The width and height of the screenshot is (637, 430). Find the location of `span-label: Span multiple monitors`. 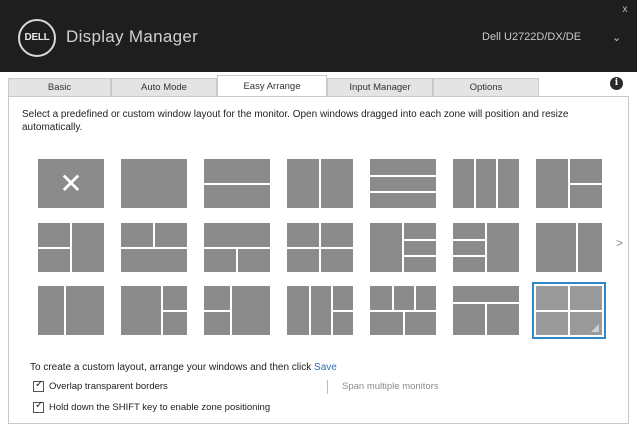

span-label: Span multiple monitors is located at coordinates (390, 386).